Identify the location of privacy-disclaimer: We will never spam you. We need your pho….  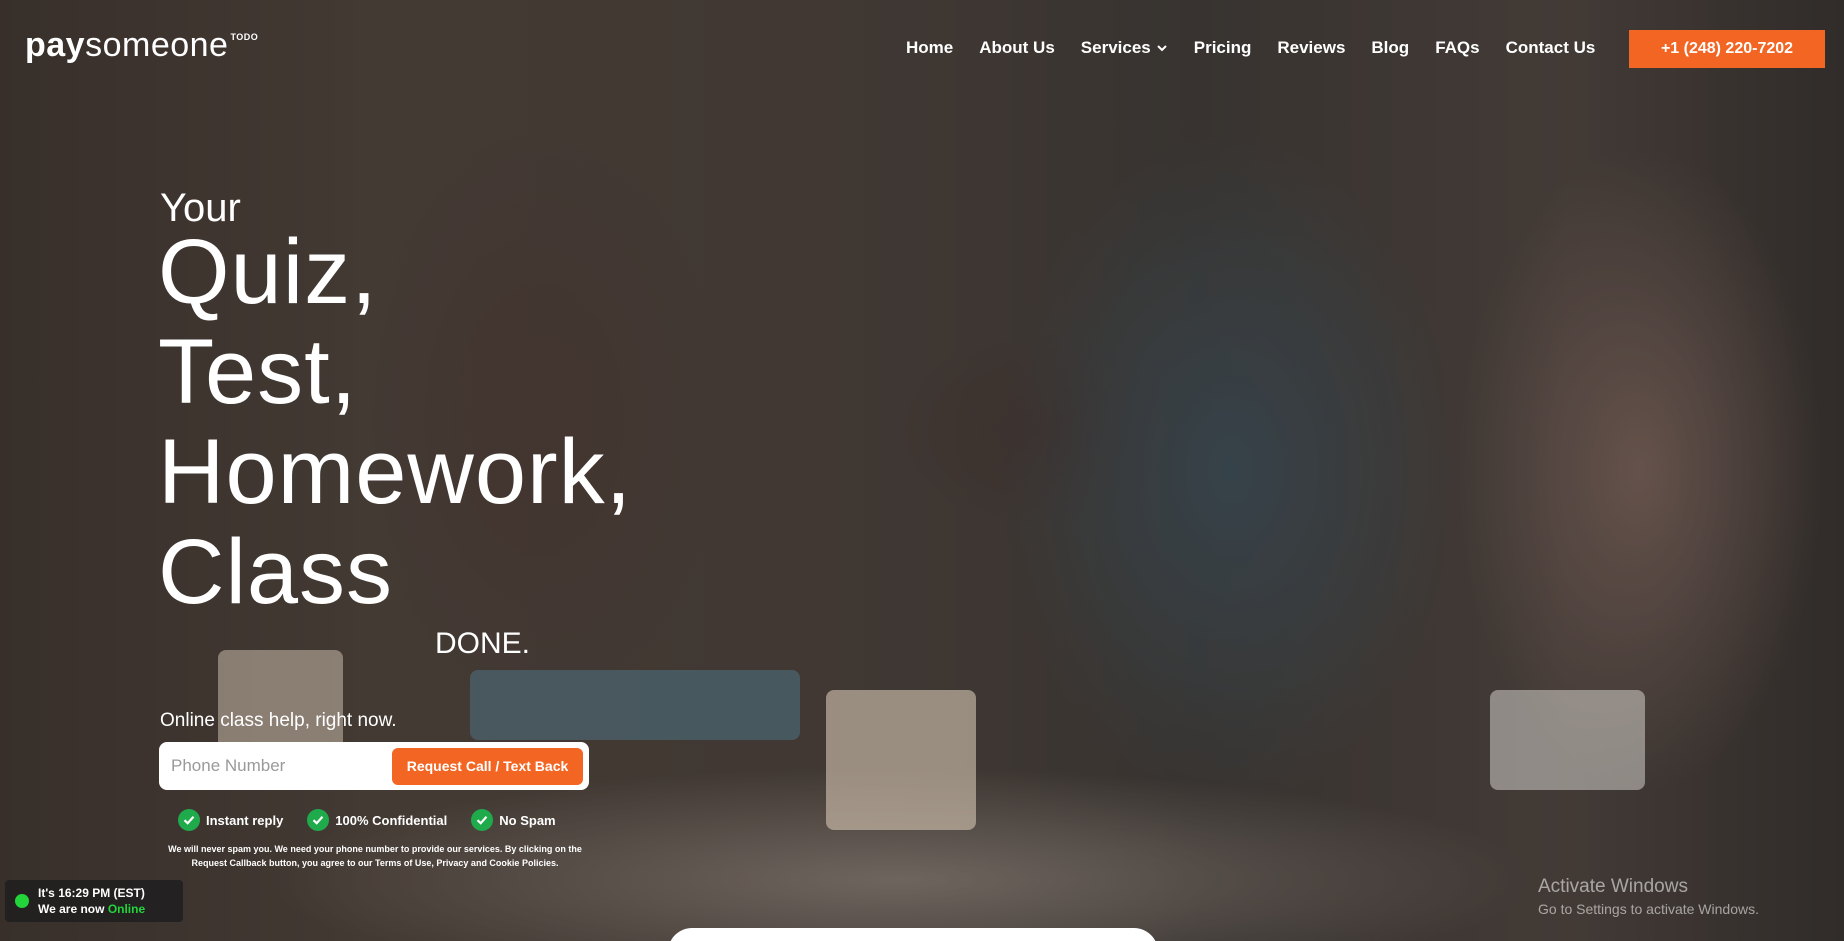
(375, 856).